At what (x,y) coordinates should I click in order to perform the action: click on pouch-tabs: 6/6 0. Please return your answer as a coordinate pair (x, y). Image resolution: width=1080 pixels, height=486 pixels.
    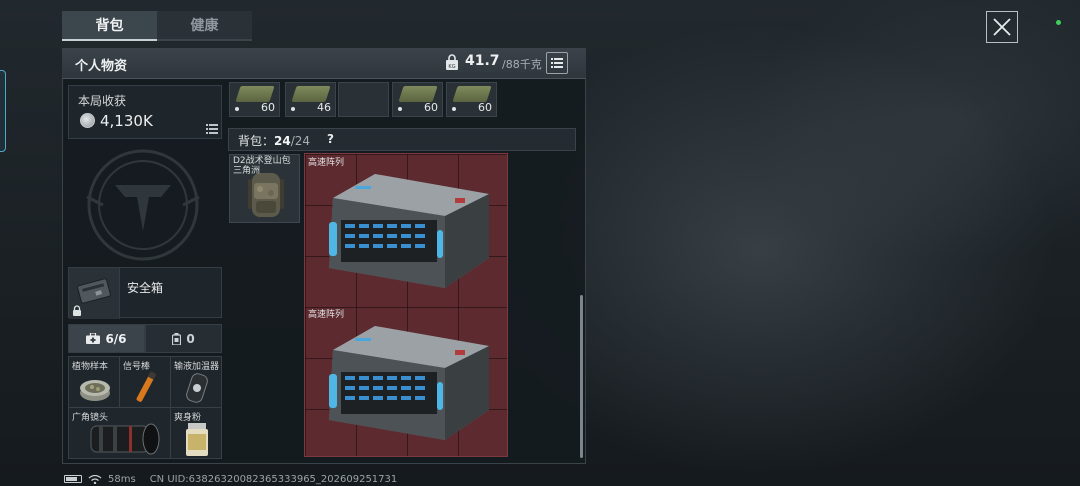
    Looking at the image, I should click on (145, 338).